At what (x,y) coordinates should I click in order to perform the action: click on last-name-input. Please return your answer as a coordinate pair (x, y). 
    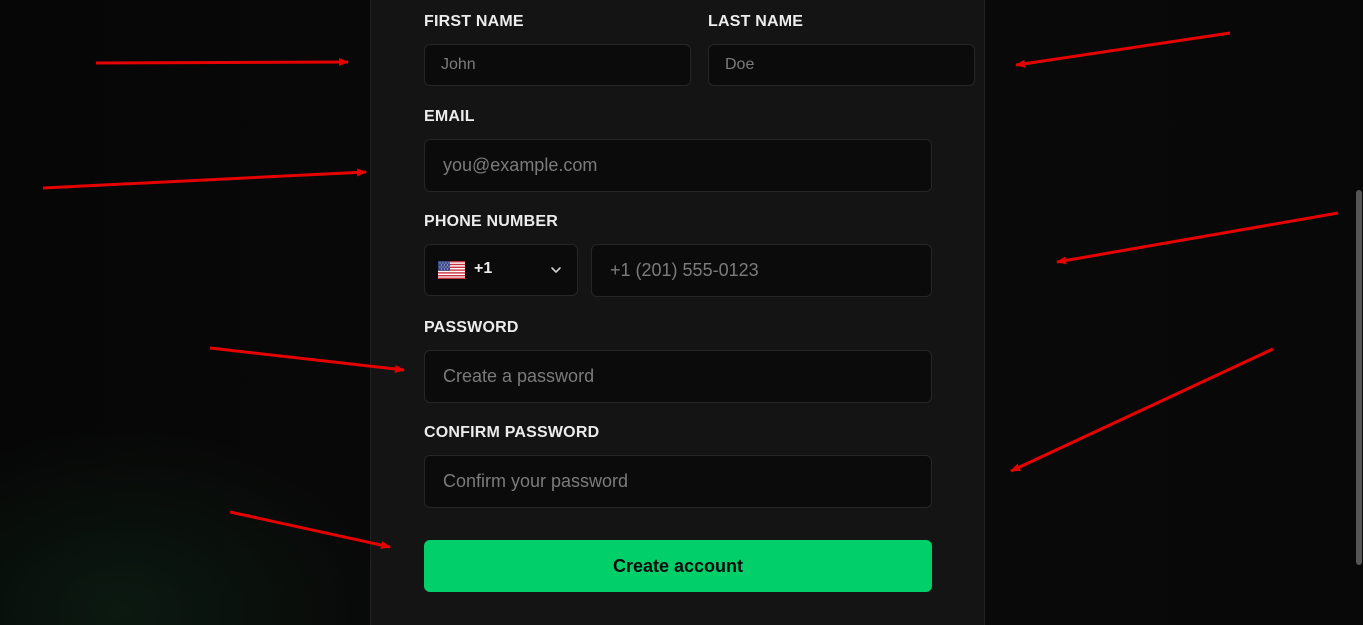
    Looking at the image, I should click on (841, 65).